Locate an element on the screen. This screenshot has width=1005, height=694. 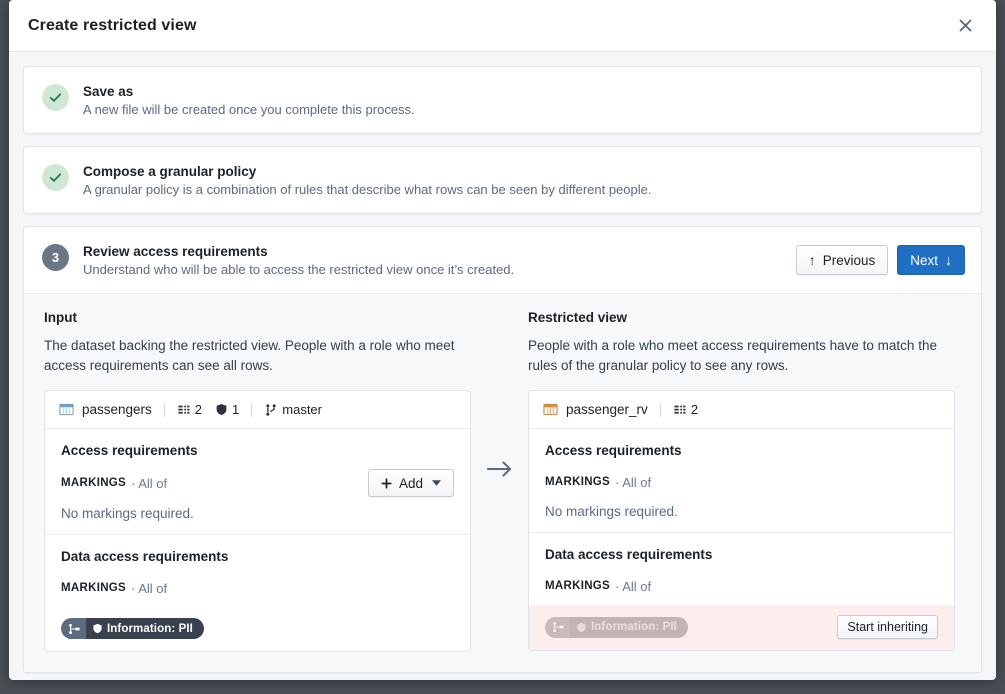
restricted-resource-header: passenger_rv 2 is located at coordinates (741, 410).